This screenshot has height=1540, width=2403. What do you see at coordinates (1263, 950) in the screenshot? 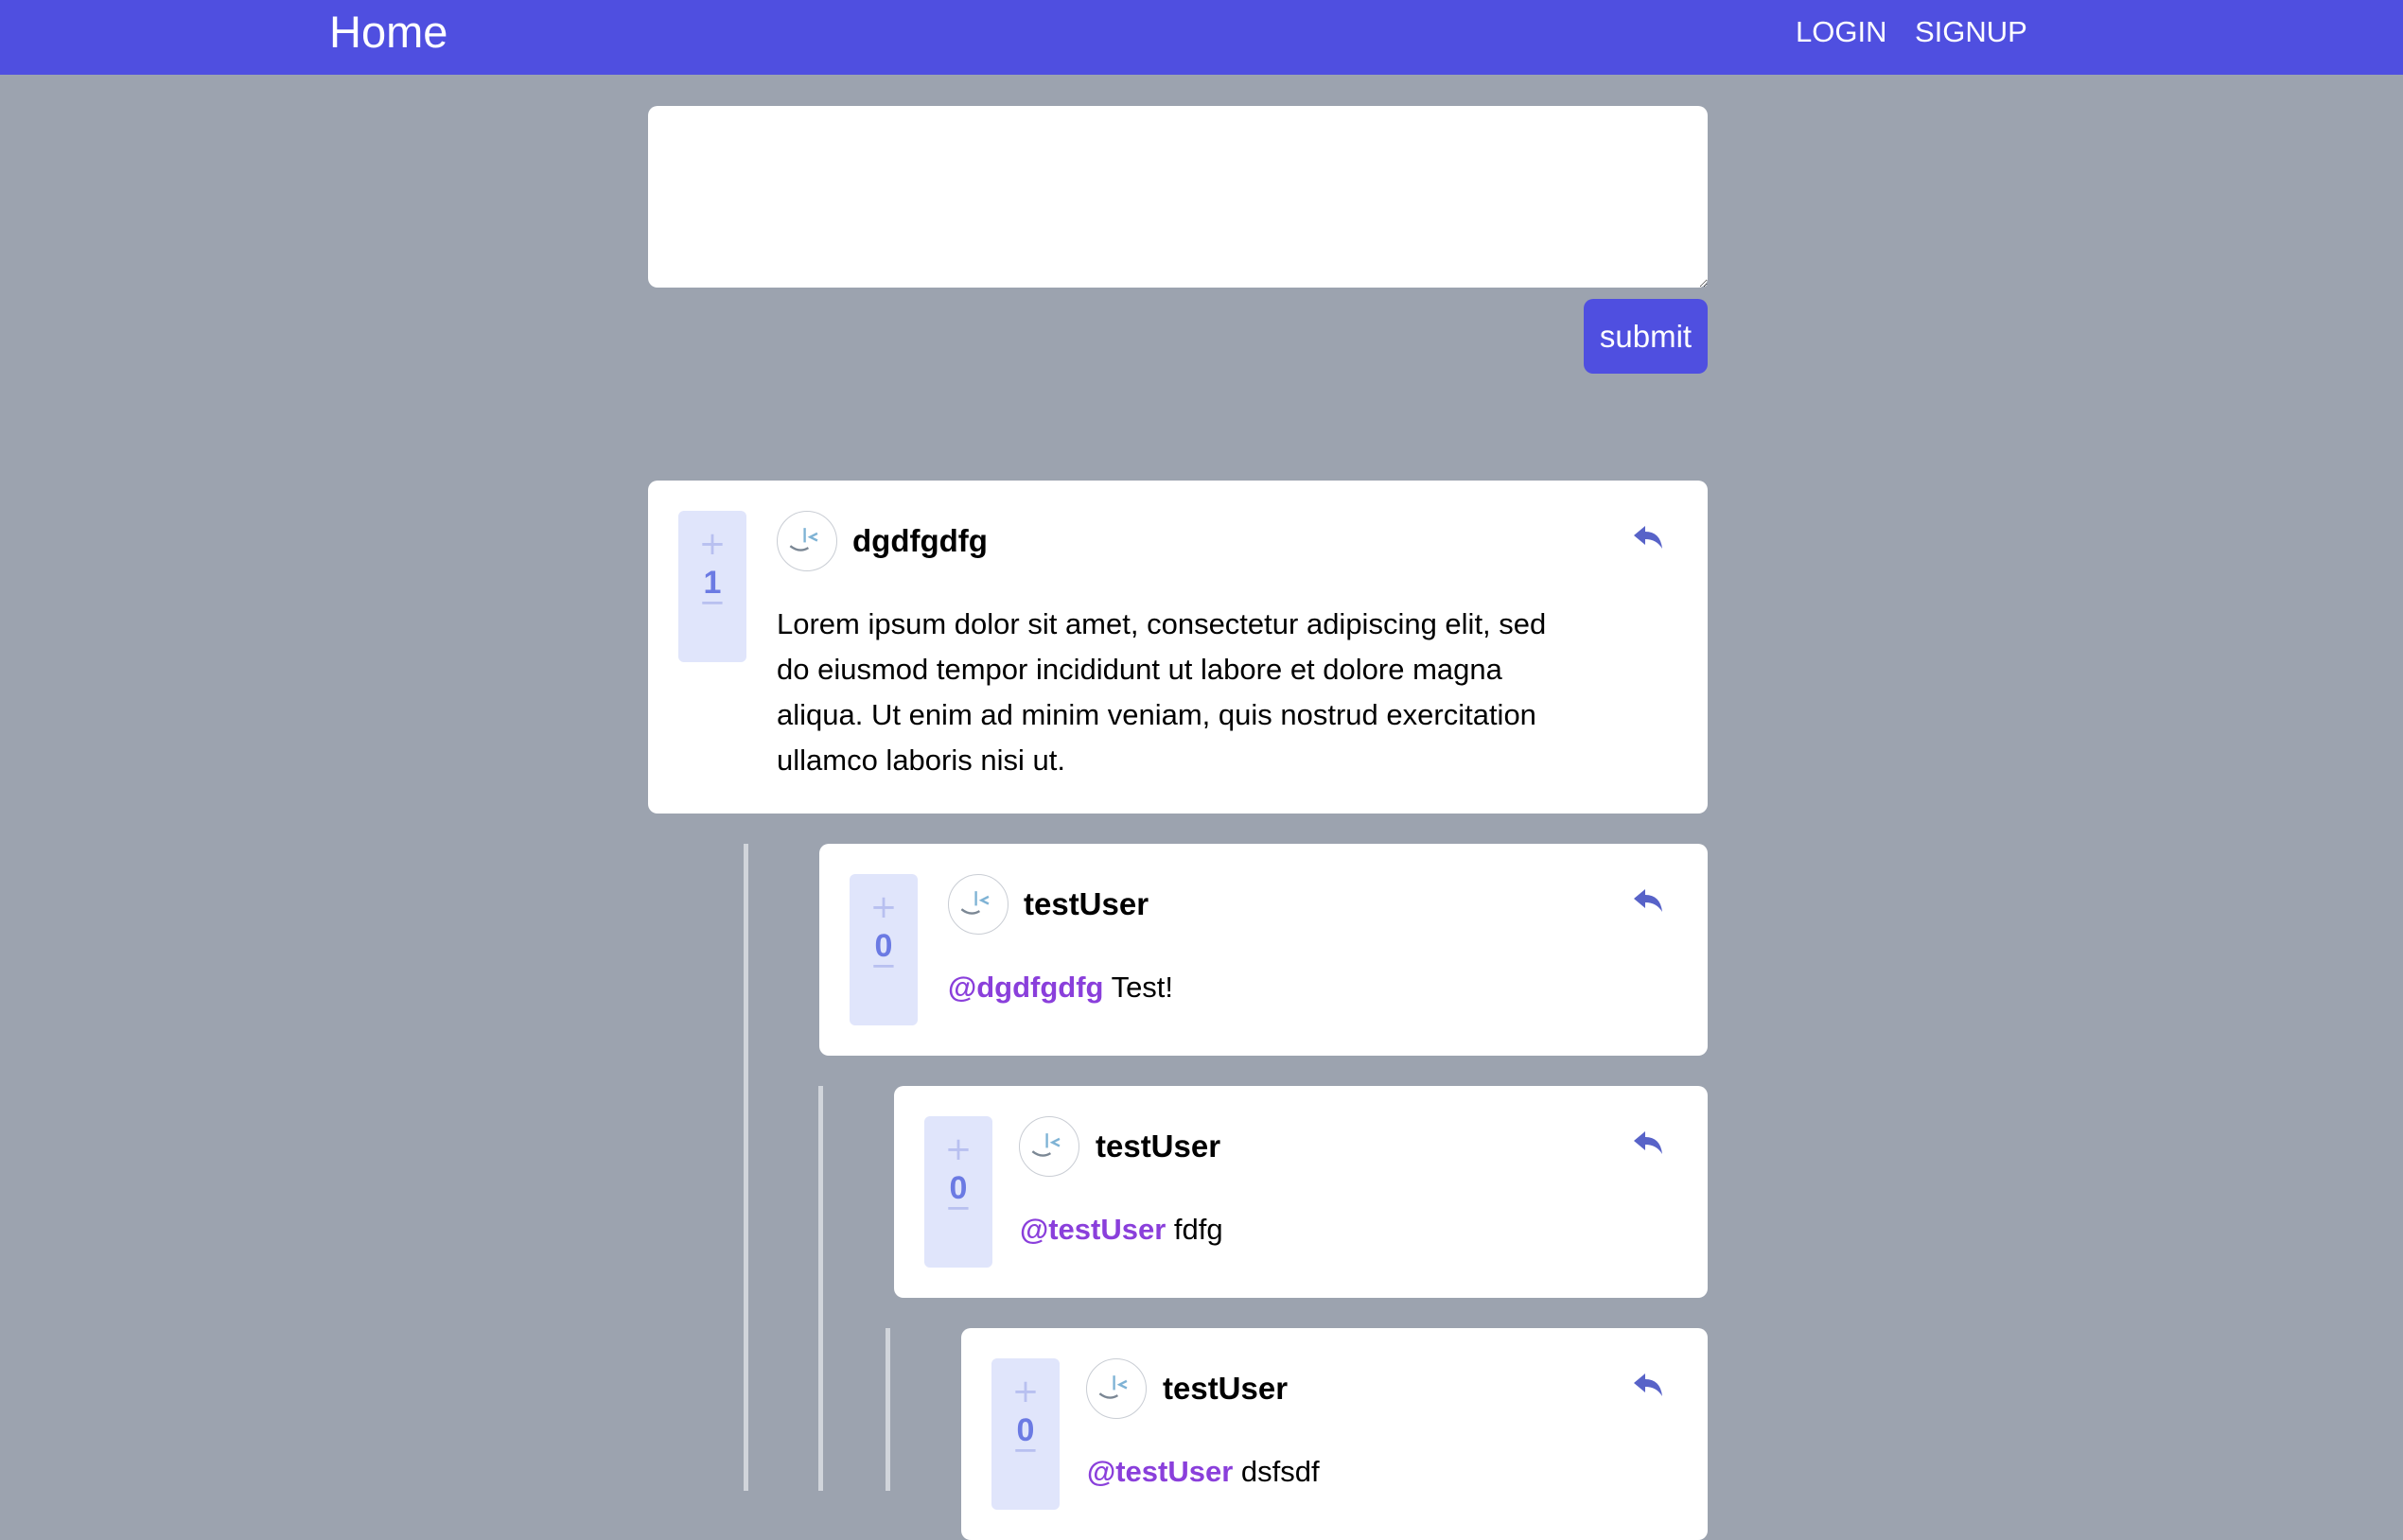
I see `comment-card: + 0 − testUser @dgdfgdfg Test!` at bounding box center [1263, 950].